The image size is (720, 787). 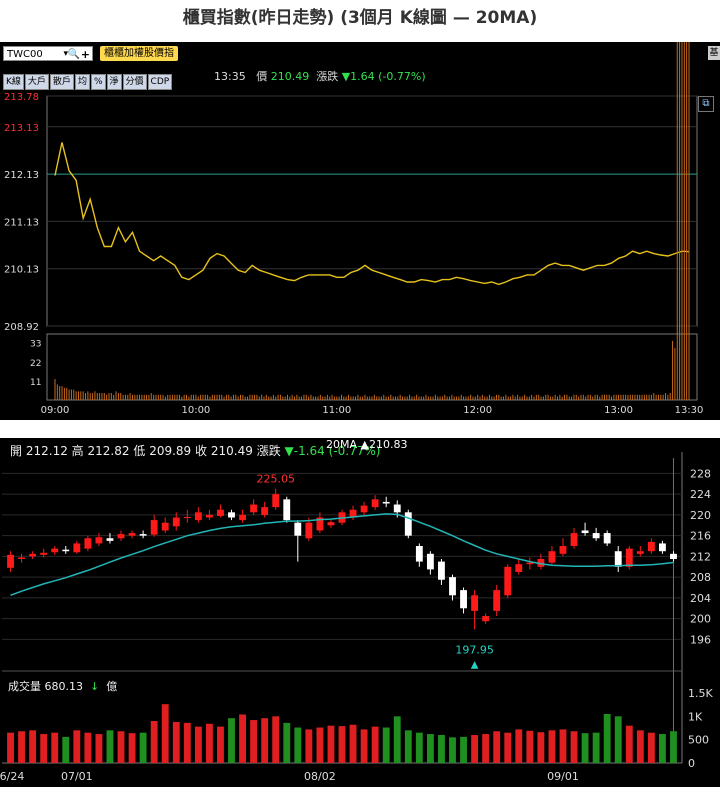 I want to click on volume-tick-label: 11, so click(x=35, y=383).